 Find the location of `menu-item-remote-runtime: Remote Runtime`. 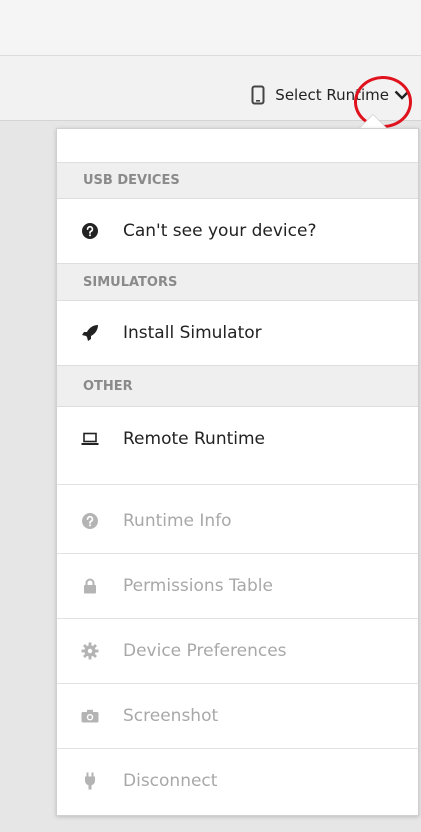

menu-item-remote-runtime: Remote Runtime is located at coordinates (237, 439).